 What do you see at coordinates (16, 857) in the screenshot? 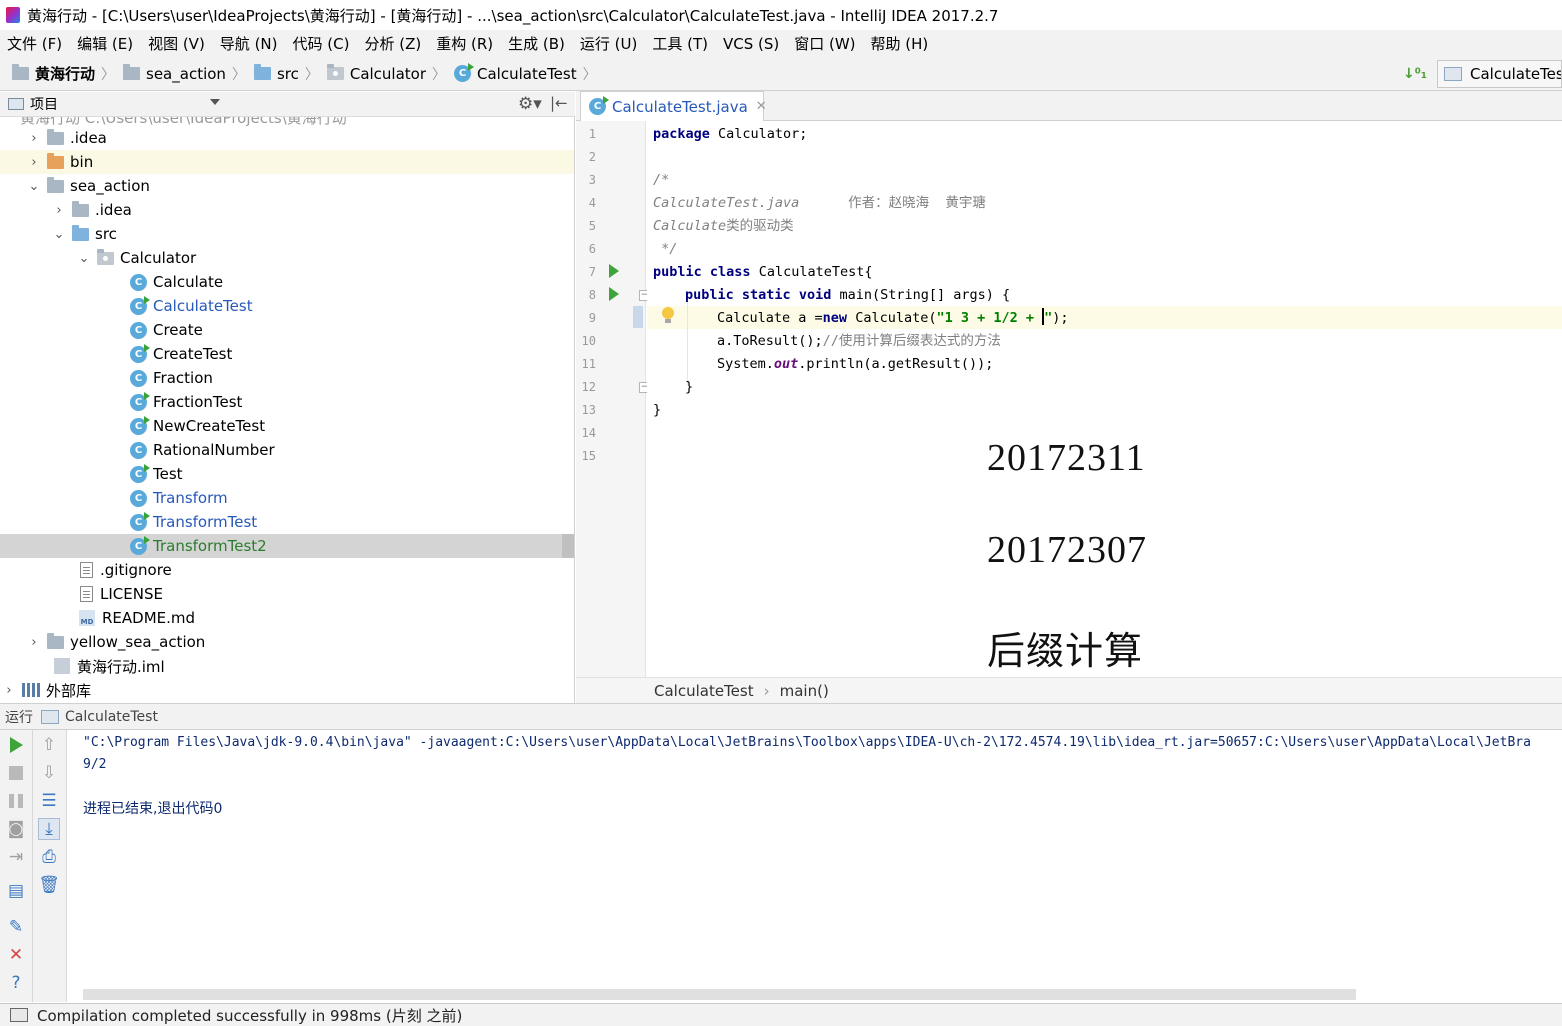
I see `exit-button: ⇥` at bounding box center [16, 857].